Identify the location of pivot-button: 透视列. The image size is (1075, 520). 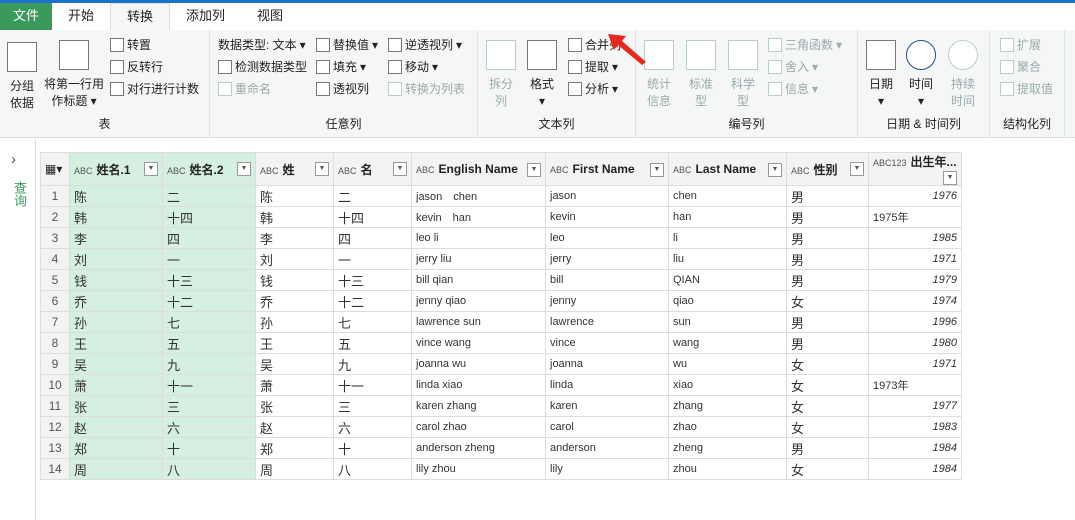
(342, 88).